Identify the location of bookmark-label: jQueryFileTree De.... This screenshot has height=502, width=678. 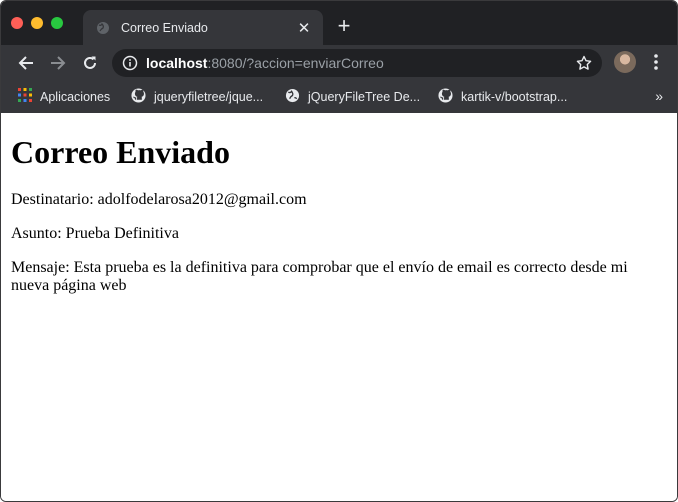
(364, 97).